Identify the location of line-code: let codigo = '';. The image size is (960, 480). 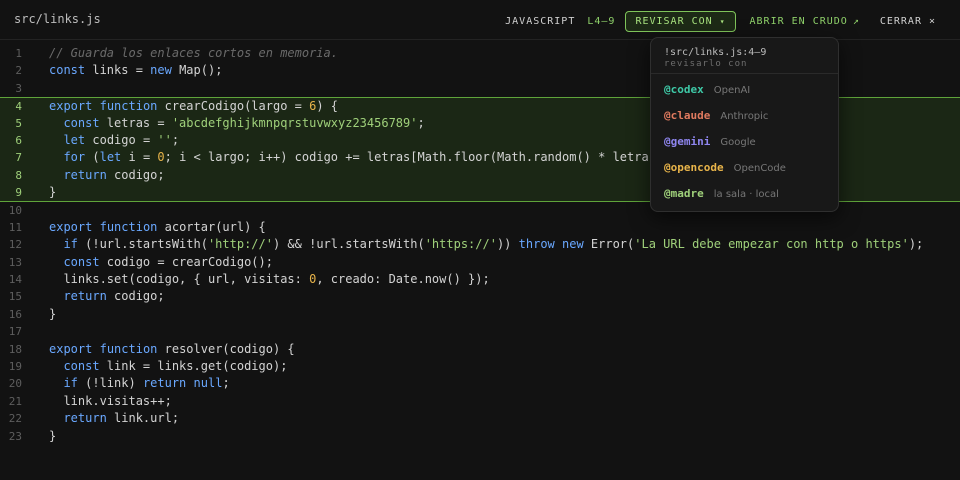
(121, 139).